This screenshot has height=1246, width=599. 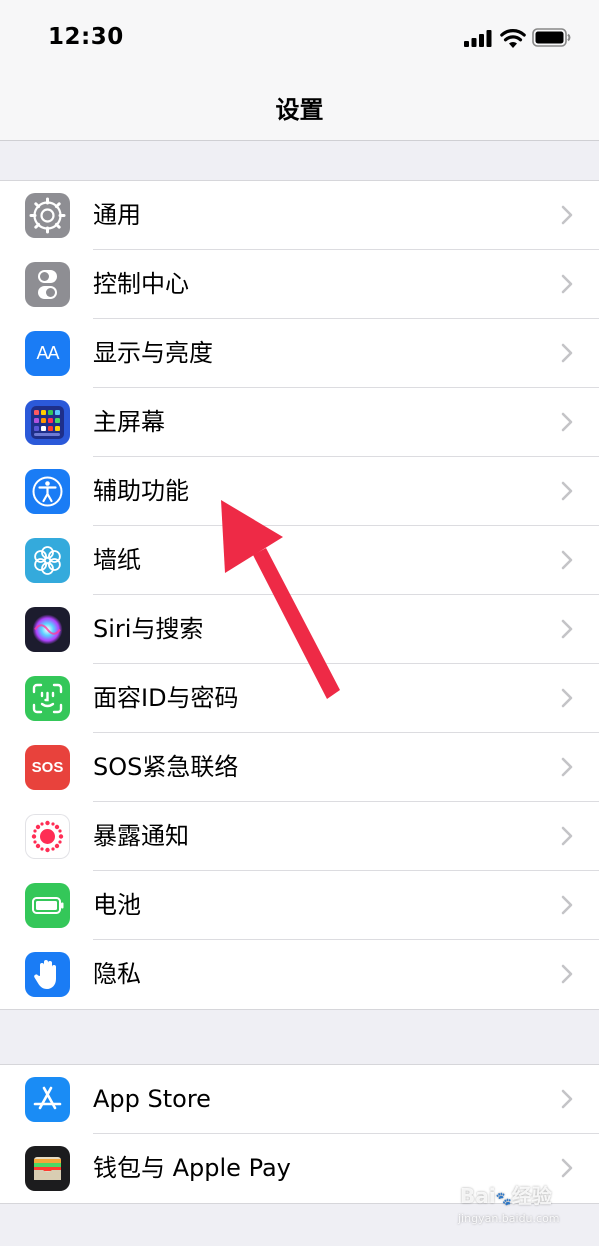 What do you see at coordinates (299, 905) in the screenshot?
I see `settings-row-battery: 电池` at bounding box center [299, 905].